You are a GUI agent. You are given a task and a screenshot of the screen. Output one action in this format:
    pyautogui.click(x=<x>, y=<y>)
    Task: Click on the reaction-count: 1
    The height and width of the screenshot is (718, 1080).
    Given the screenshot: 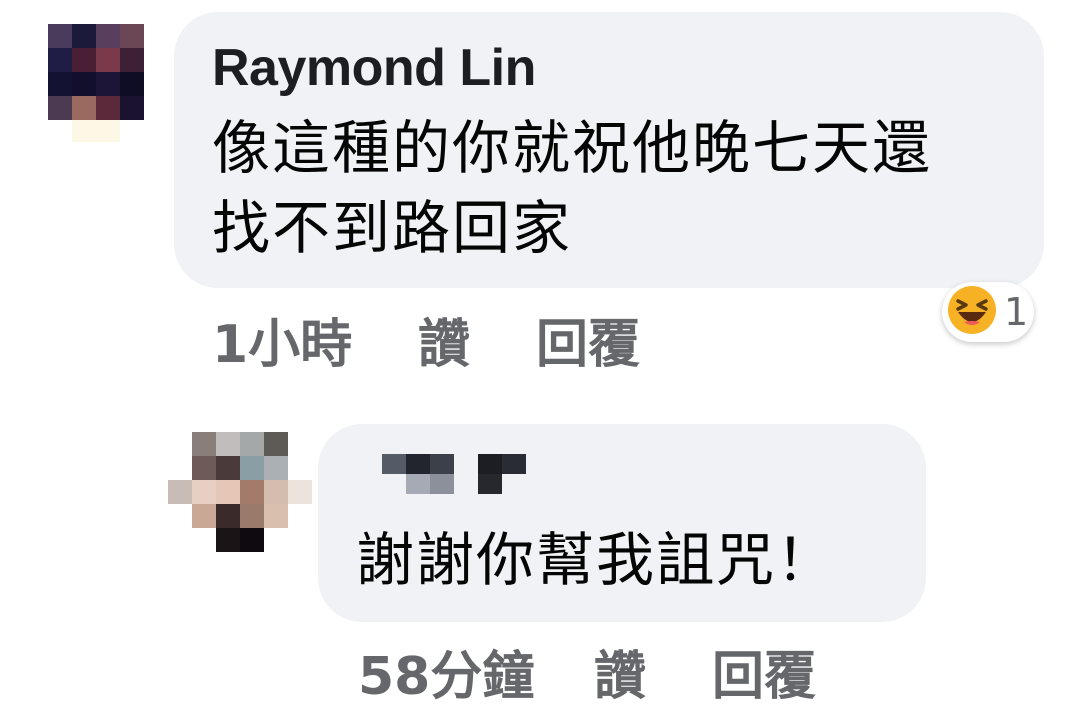 What is the action you would take?
    pyautogui.click(x=1016, y=312)
    